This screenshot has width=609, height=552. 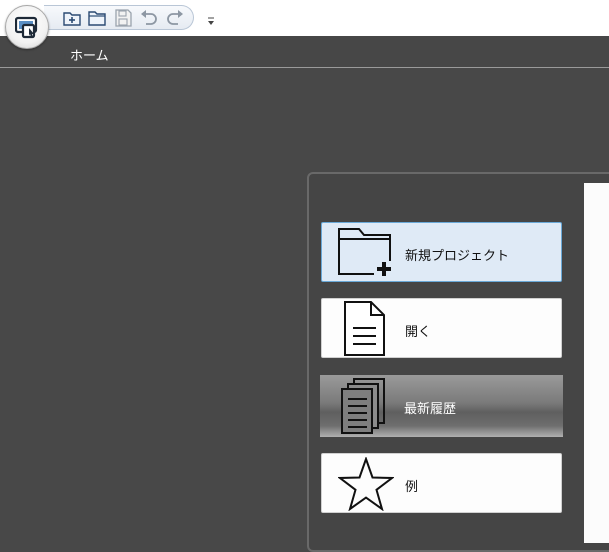 I want to click on new-project-label: 新規プロジェクト, so click(x=457, y=256).